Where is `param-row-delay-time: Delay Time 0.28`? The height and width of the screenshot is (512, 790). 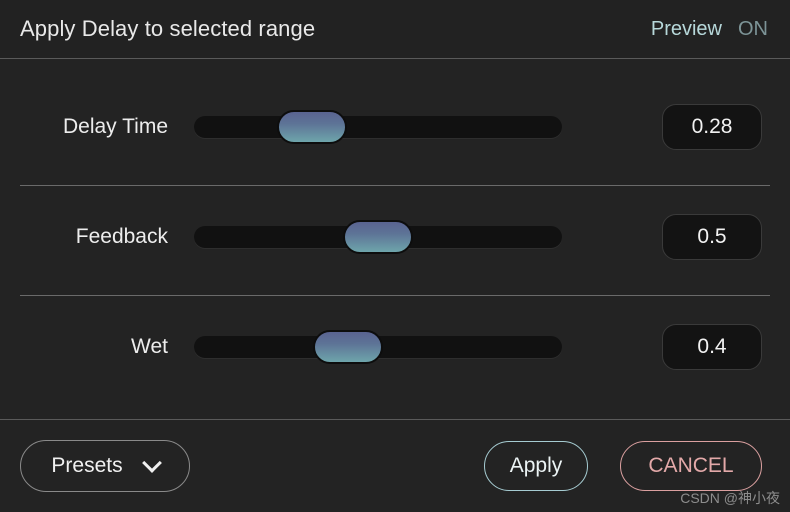 param-row-delay-time: Delay Time 0.28 is located at coordinates (395, 127).